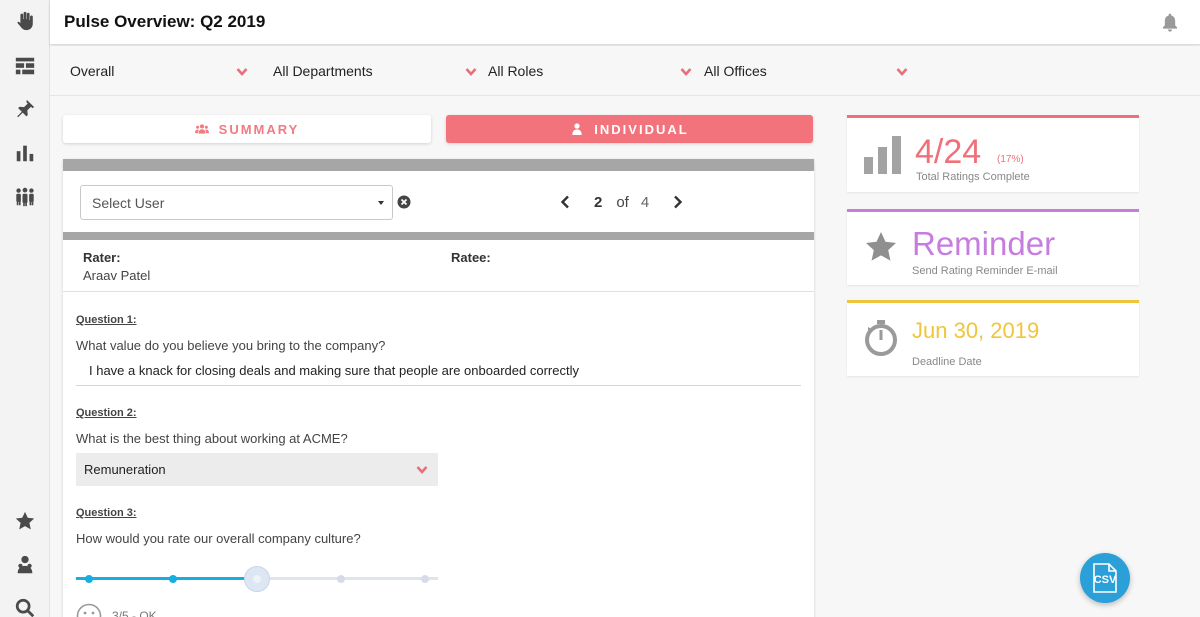 The image size is (1200, 617). What do you see at coordinates (438, 165) in the screenshot?
I see `card-top-bar` at bounding box center [438, 165].